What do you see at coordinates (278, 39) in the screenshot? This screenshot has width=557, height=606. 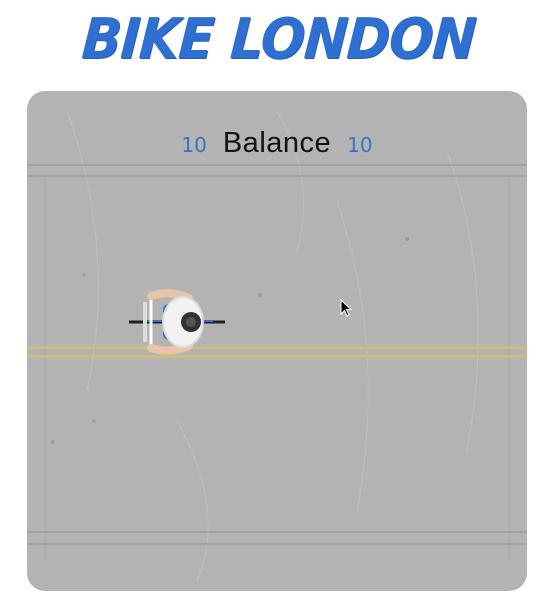 I see `game-title: BIKE LONDON` at bounding box center [278, 39].